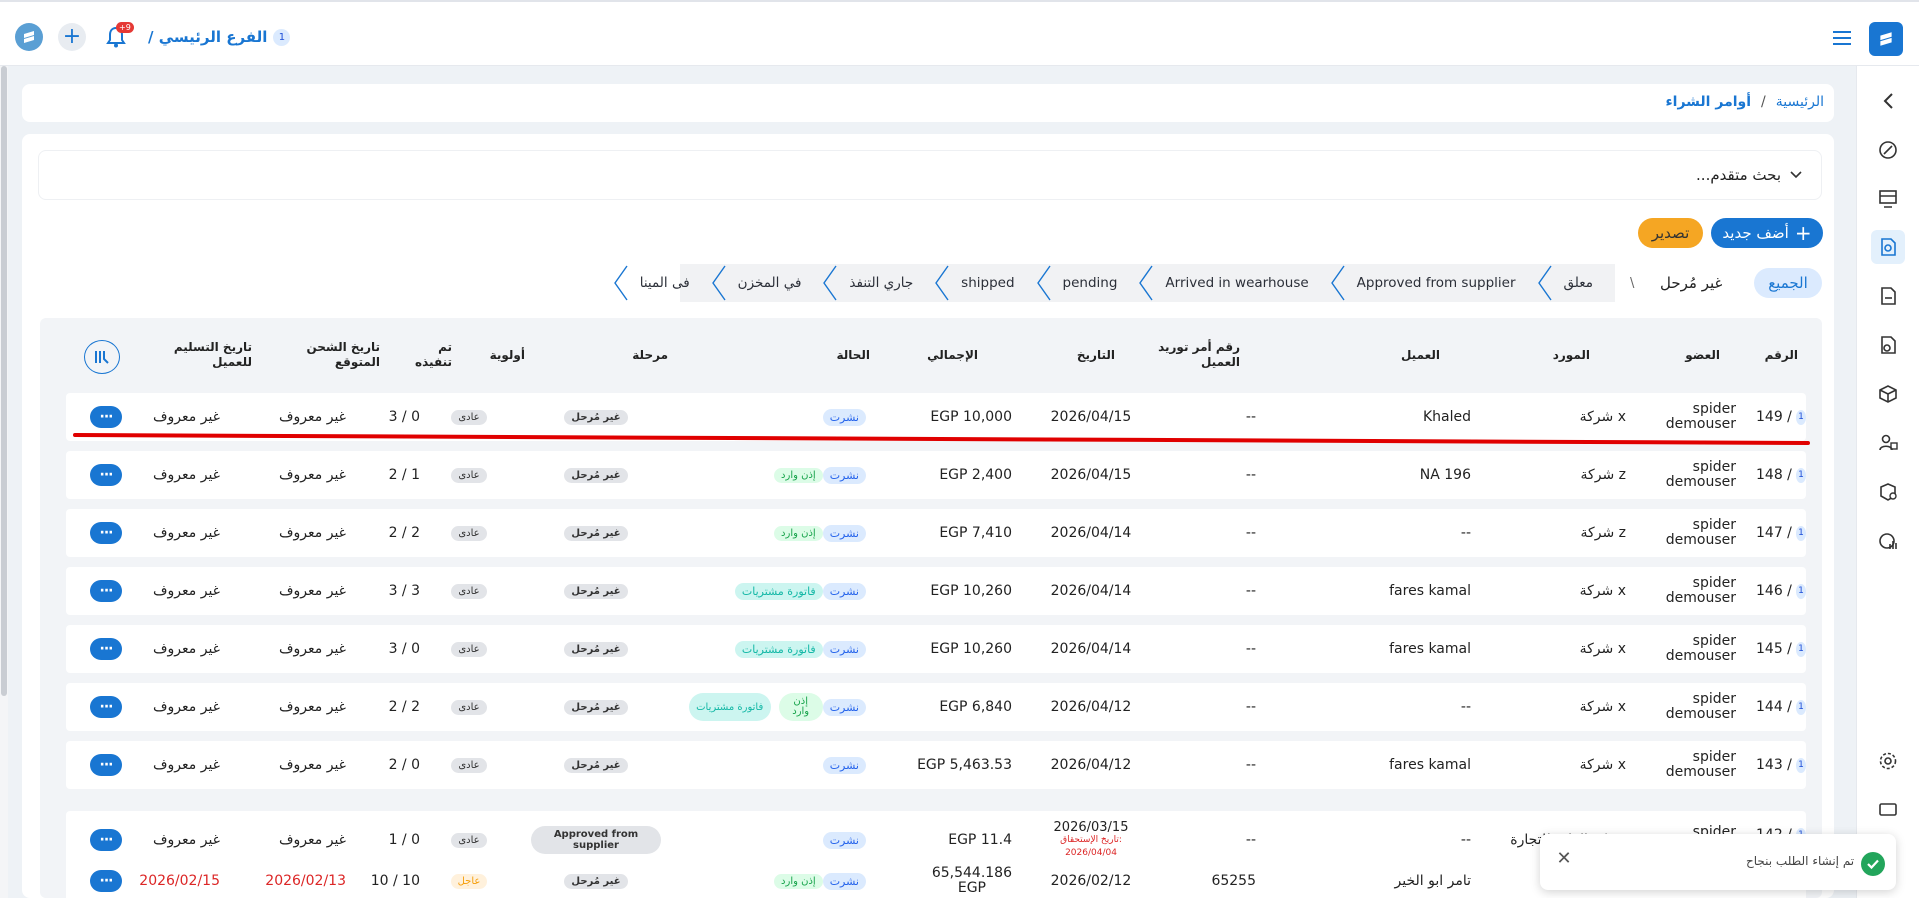 The image size is (1919, 898). Describe the element at coordinates (1091, 649) in the screenshot. I see `date-value: 2026/04/14` at that location.